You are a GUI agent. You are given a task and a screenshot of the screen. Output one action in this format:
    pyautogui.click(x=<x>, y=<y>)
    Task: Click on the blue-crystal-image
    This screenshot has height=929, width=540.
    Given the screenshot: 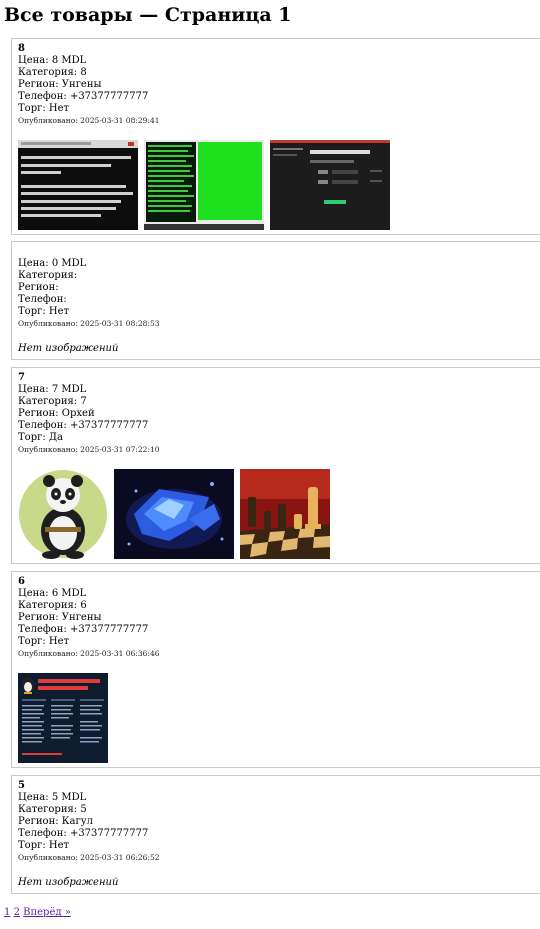 What is the action you would take?
    pyautogui.click(x=174, y=514)
    